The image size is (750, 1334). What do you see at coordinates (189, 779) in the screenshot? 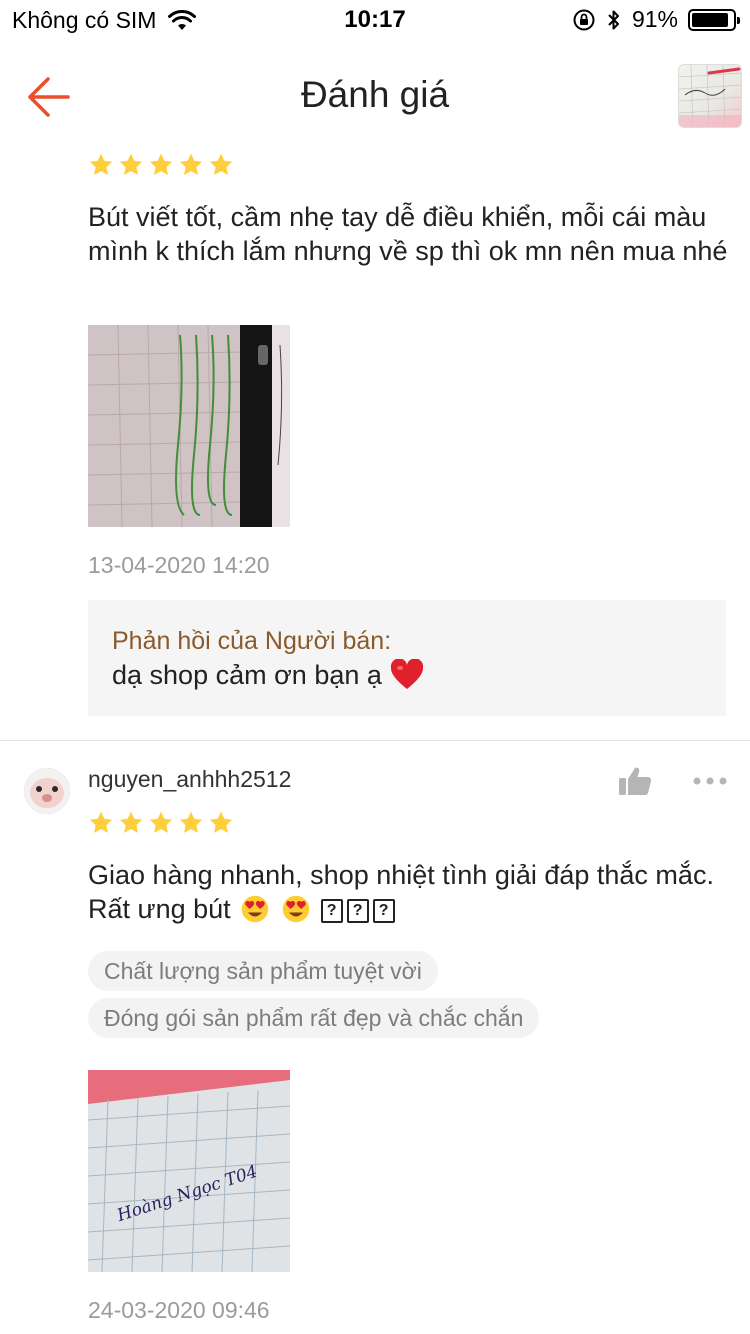
I see `reviewer-username: nguyen_anhhh2512` at bounding box center [189, 779].